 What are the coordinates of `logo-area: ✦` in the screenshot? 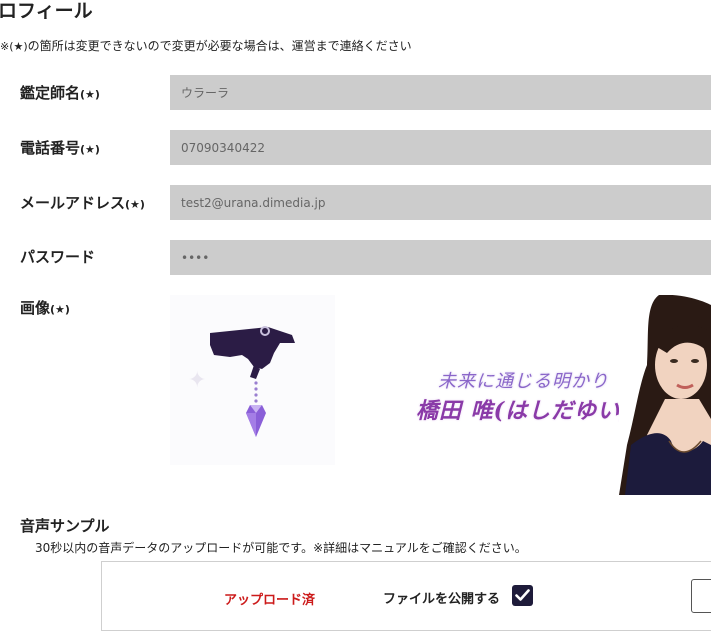 It's located at (252, 380).